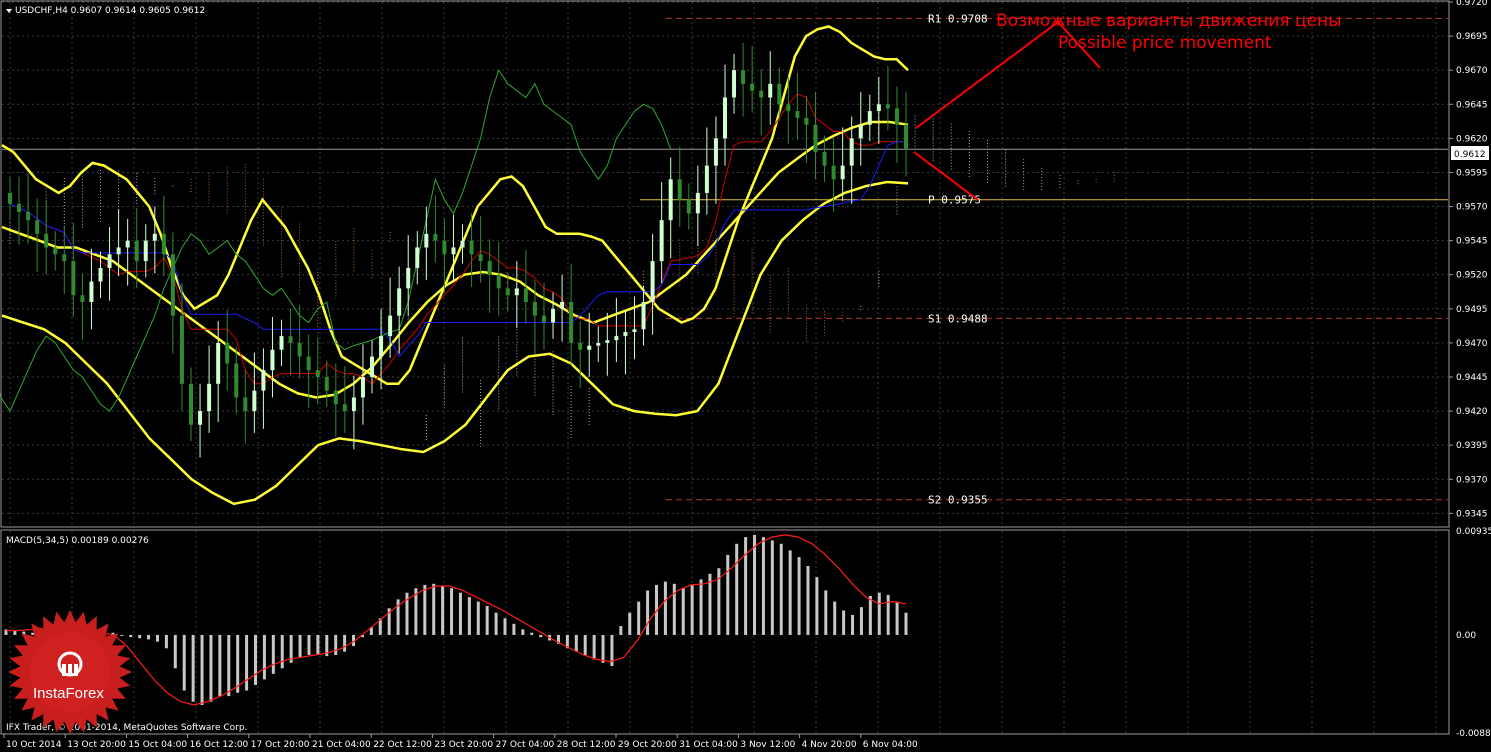  Describe the element at coordinates (890, 745) in the screenshot. I see `time-tick-label: 6 Nov 04:00` at that location.